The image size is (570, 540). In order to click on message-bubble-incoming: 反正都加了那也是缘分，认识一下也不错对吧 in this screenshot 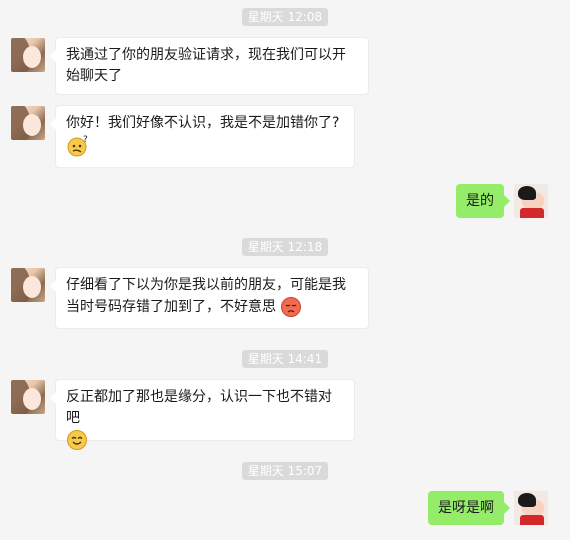, I will do `click(202, 414)`.